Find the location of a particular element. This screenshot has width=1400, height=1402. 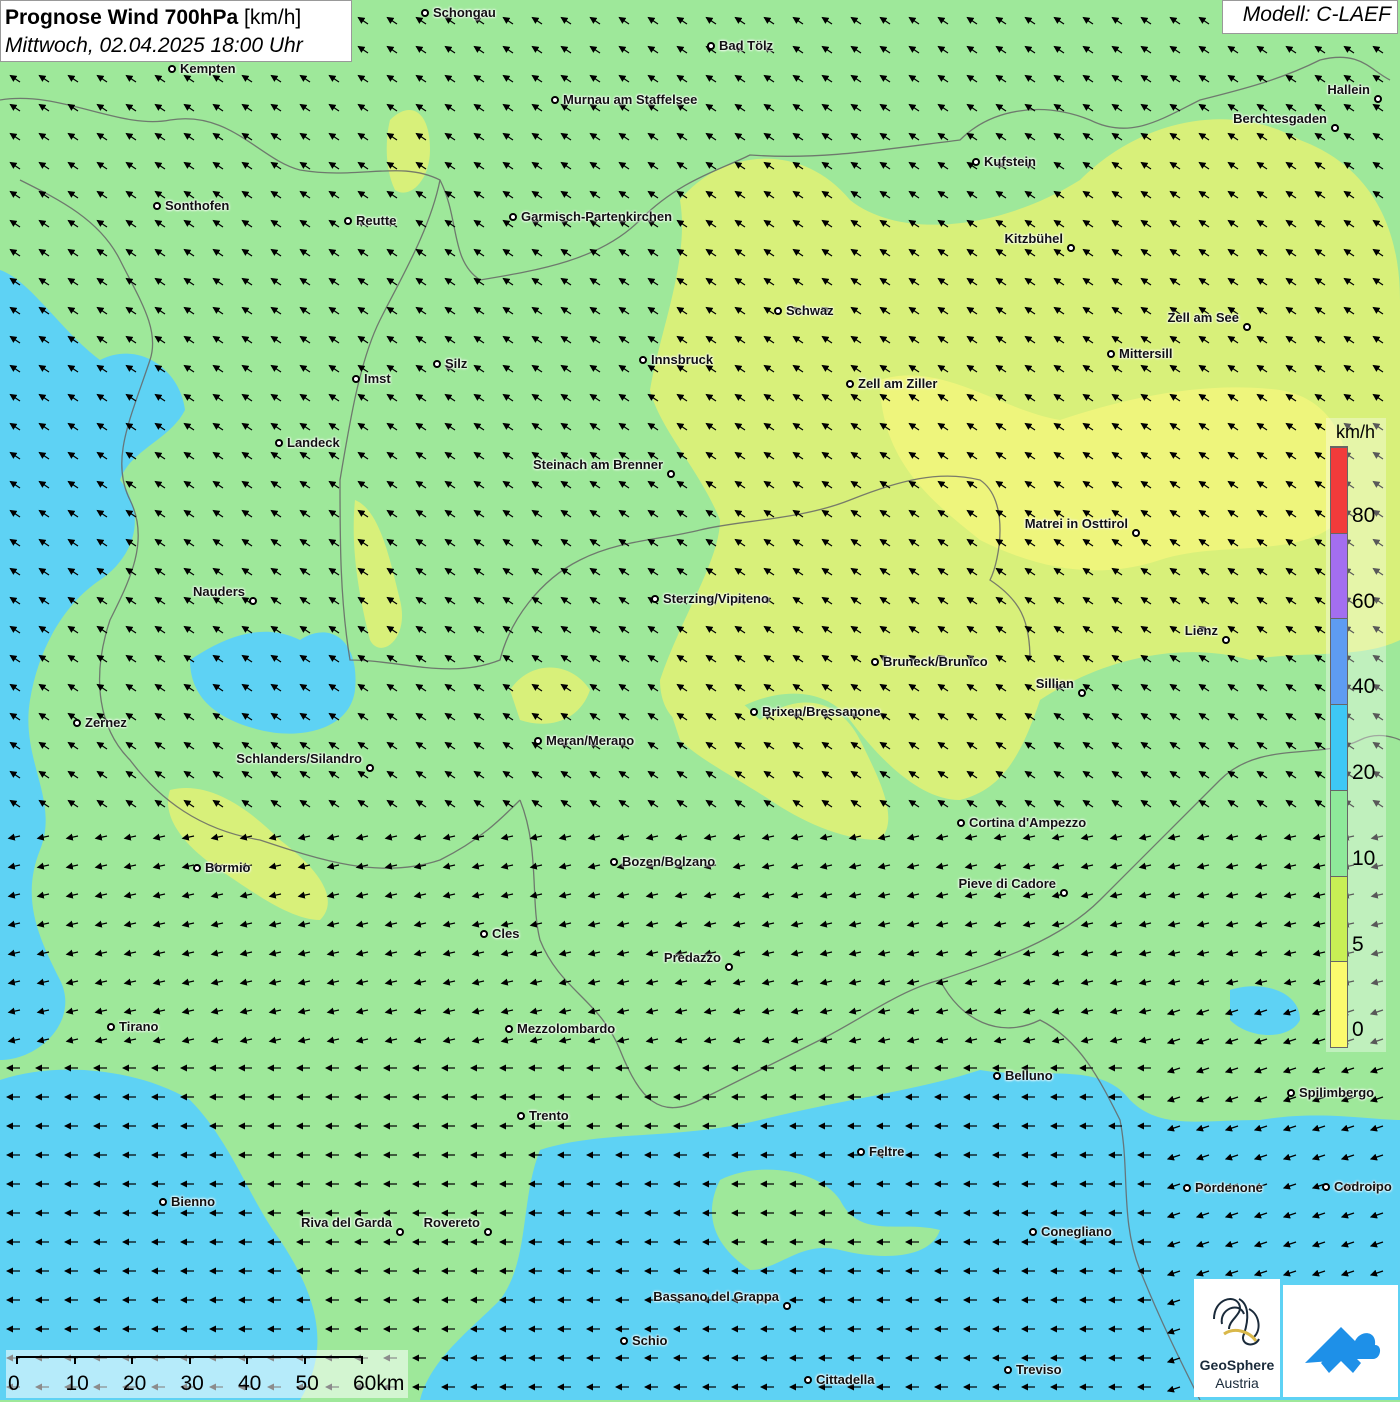

city-label: Lienz is located at coordinates (1201, 630).